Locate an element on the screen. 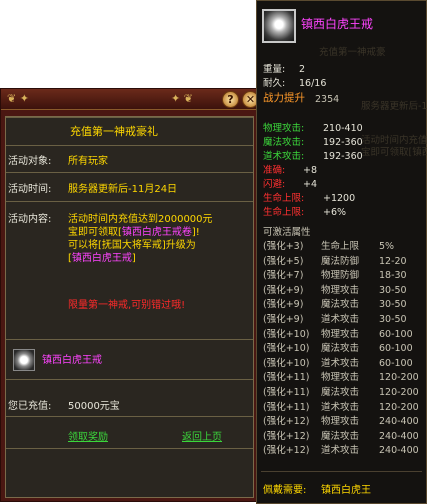 This screenshot has height=504, width=427. activation-value: 18-30 is located at coordinates (393, 276).